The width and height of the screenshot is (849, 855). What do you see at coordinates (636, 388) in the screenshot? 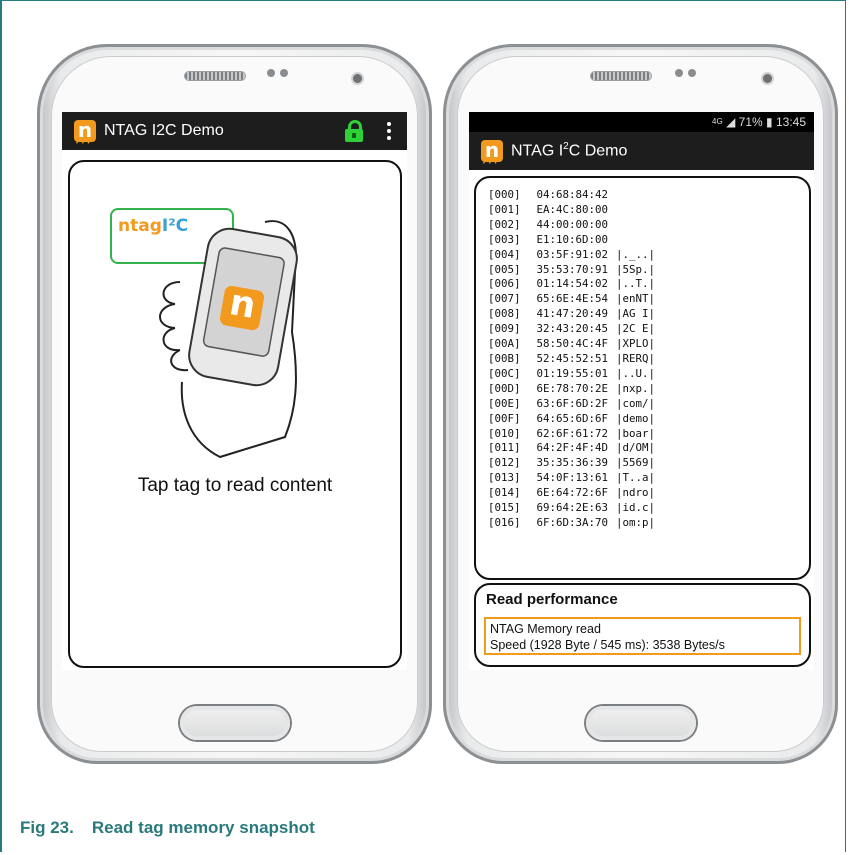
I see `memory-ascii: |nxp.|` at bounding box center [636, 388].